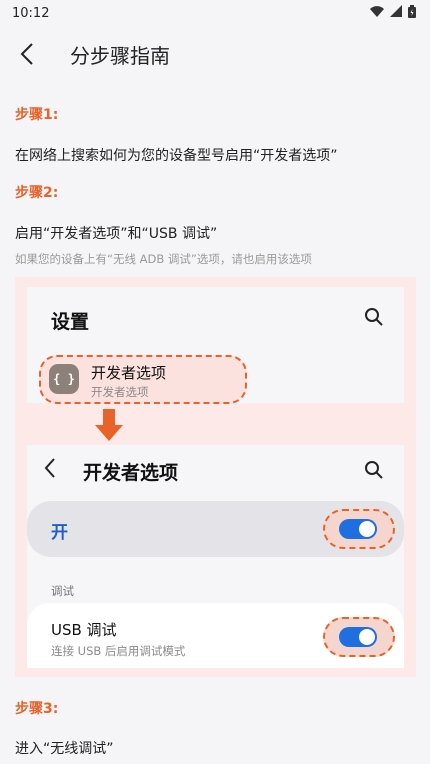  What do you see at coordinates (396, 13) in the screenshot?
I see `cellular-icon` at bounding box center [396, 13].